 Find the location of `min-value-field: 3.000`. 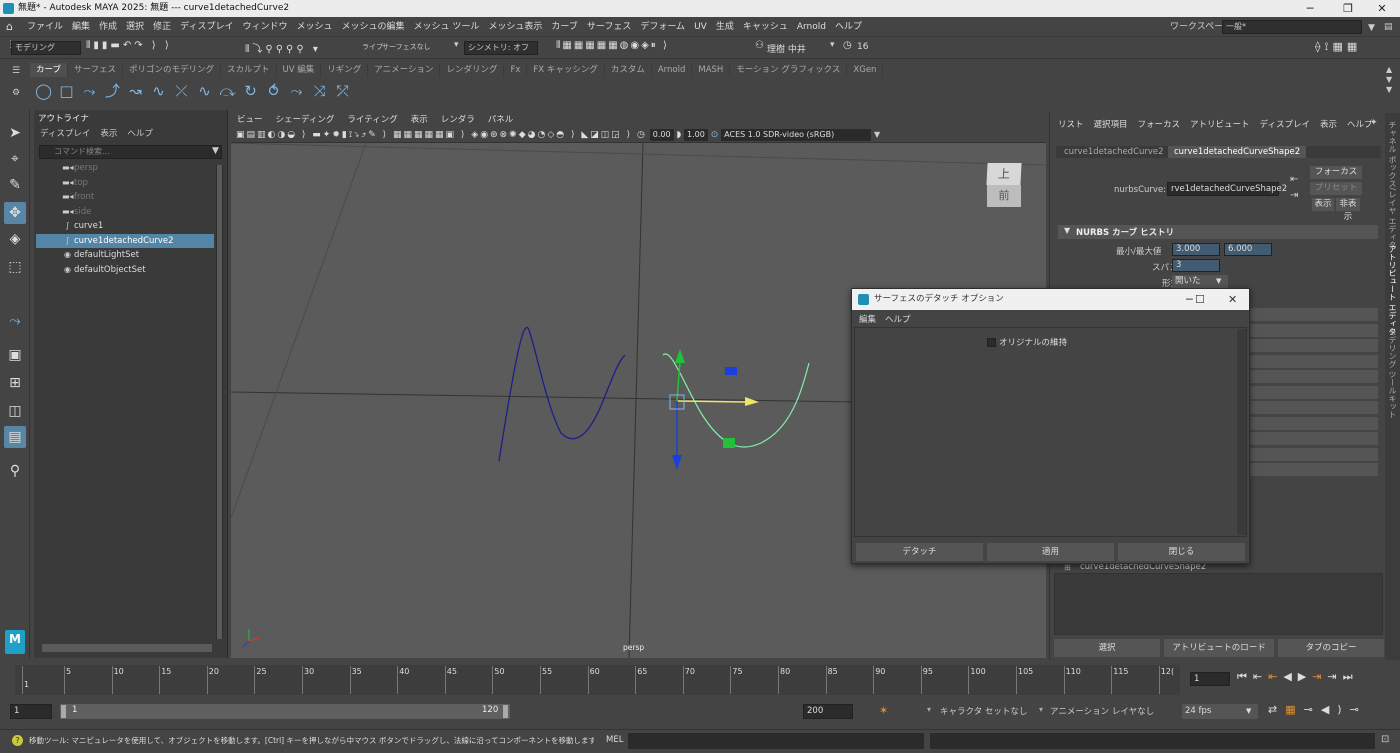

min-value-field: 3.000 is located at coordinates (1196, 249).